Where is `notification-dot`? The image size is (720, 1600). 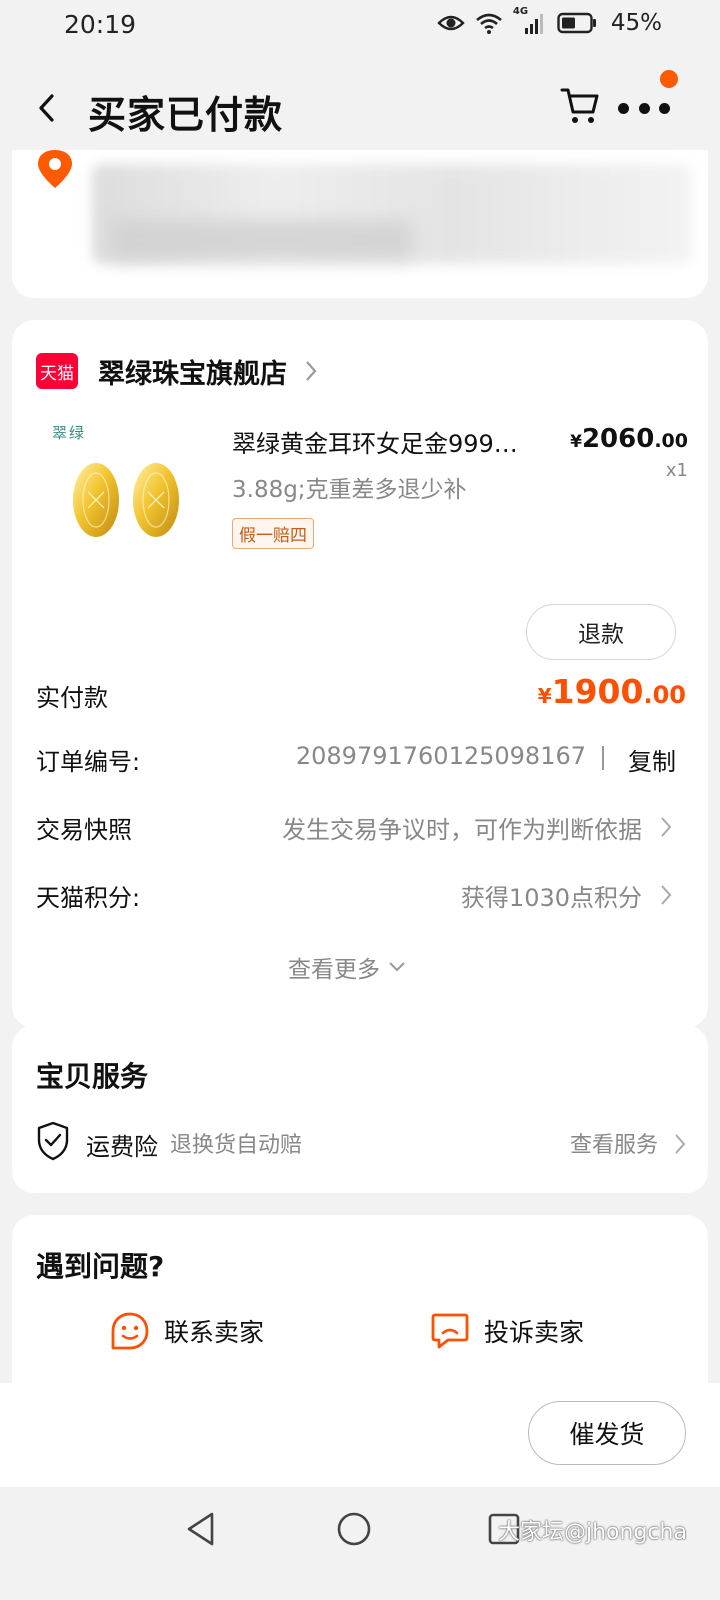 notification-dot is located at coordinates (669, 79).